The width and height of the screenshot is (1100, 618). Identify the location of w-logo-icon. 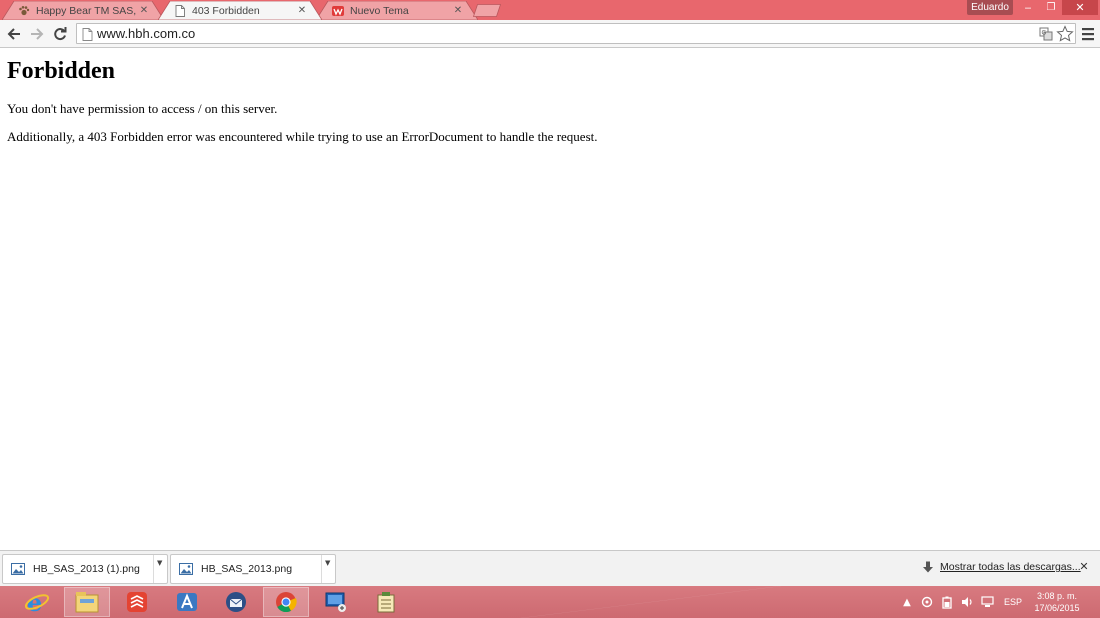
(338, 11).